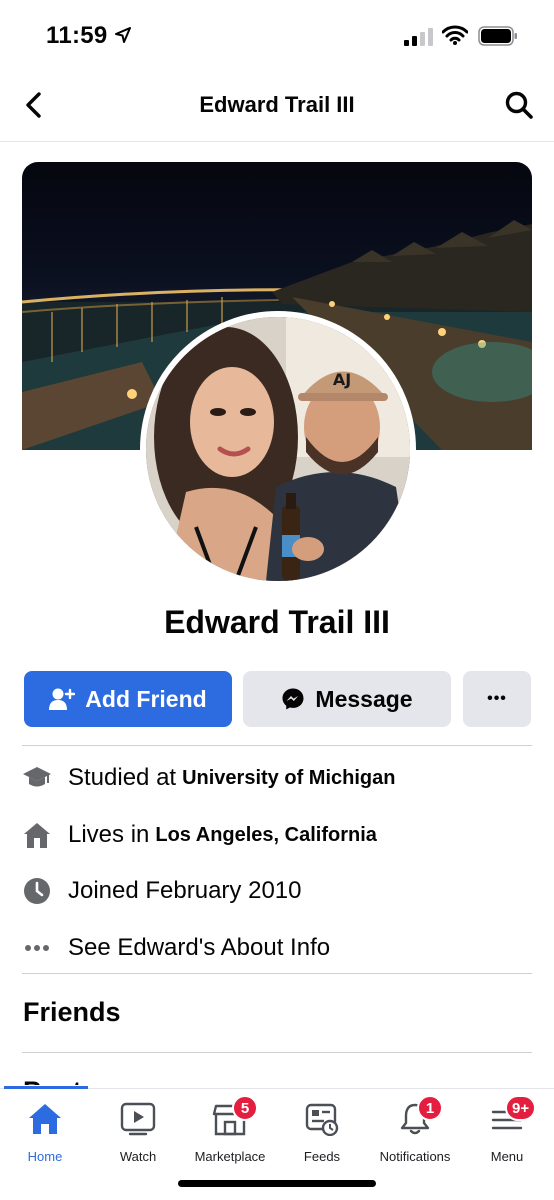  What do you see at coordinates (497, 36) in the screenshot?
I see `battery-icon` at bounding box center [497, 36].